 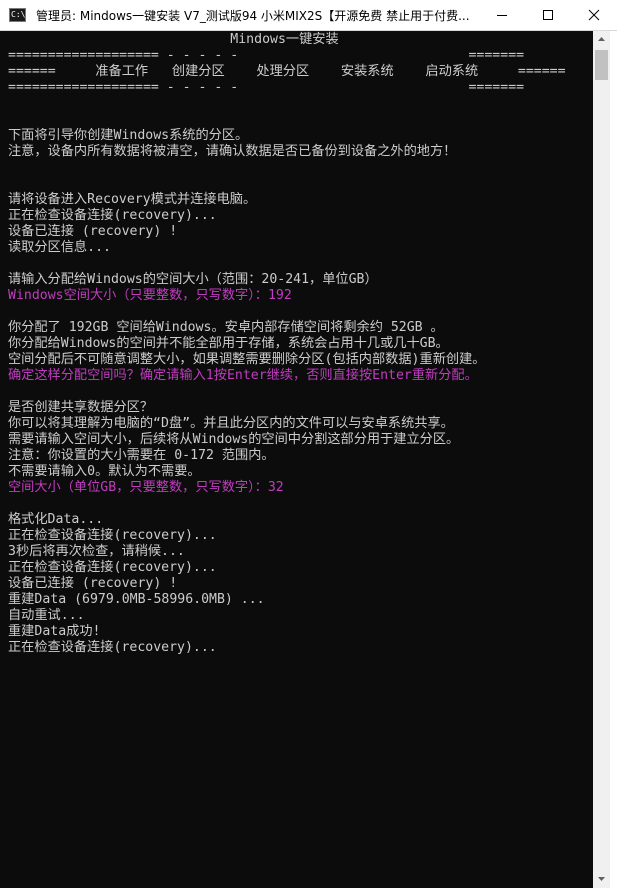 I want to click on minimize-icon, so click(x=502, y=15).